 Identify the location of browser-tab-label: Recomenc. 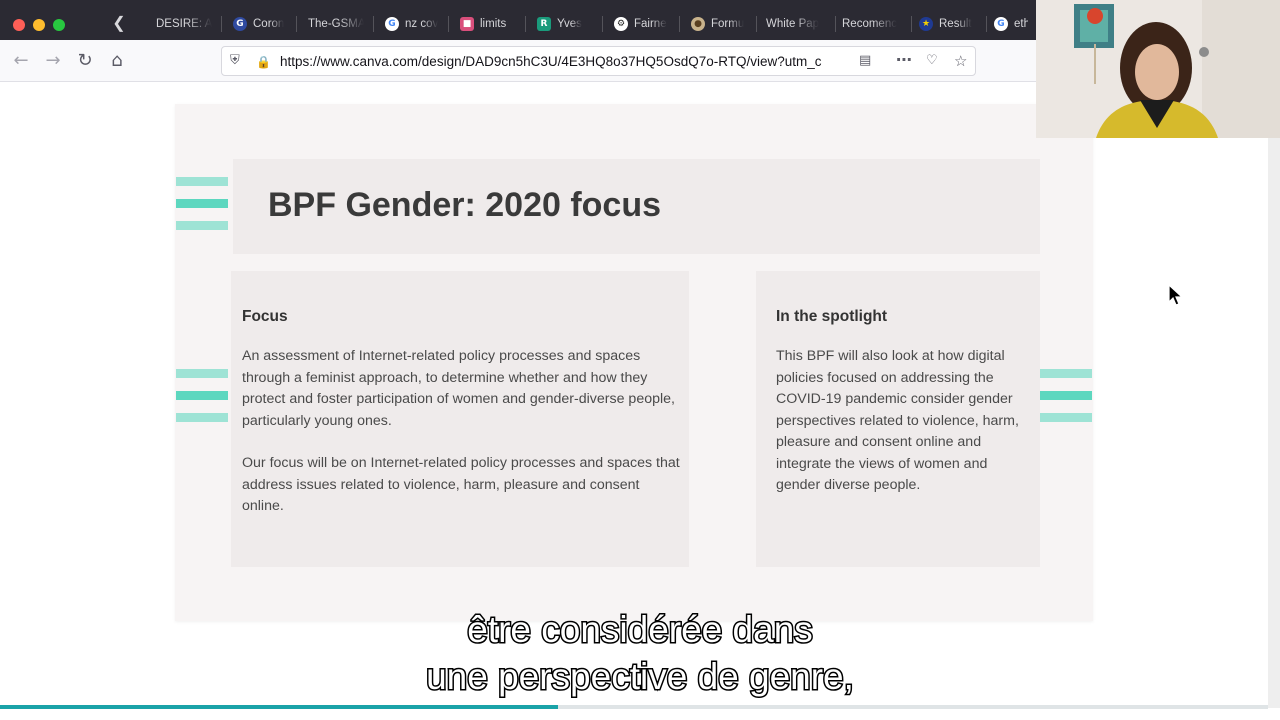
(869, 24).